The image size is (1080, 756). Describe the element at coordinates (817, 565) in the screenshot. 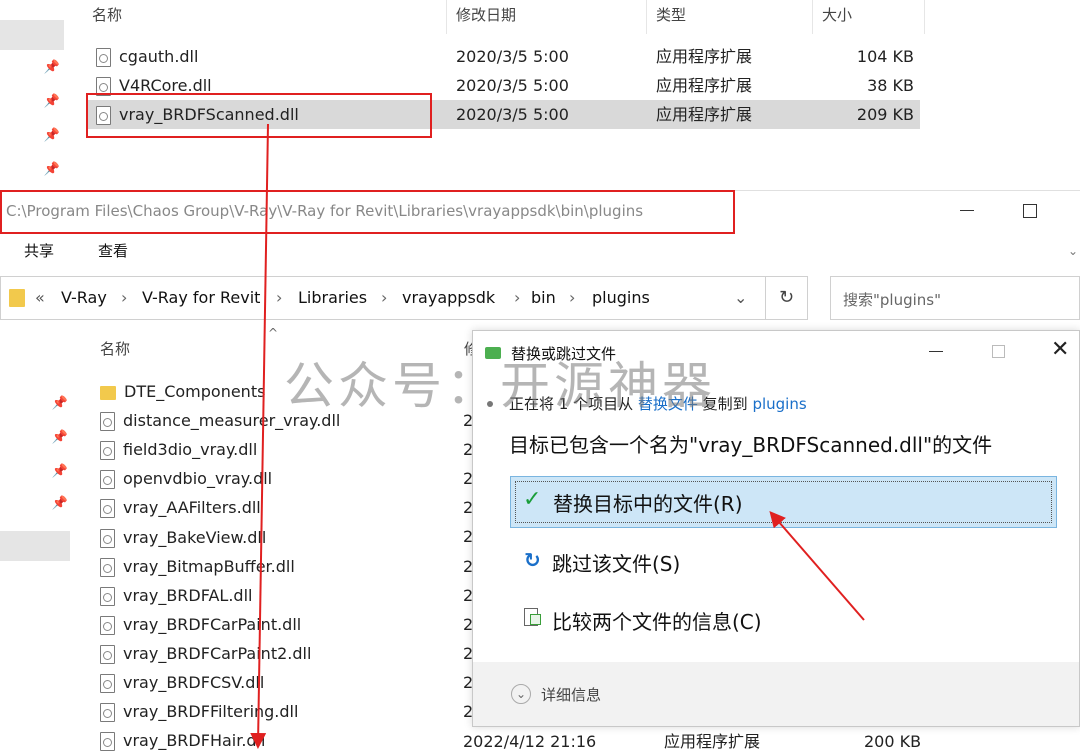

I see `arrow-to-replace-annotation` at that location.